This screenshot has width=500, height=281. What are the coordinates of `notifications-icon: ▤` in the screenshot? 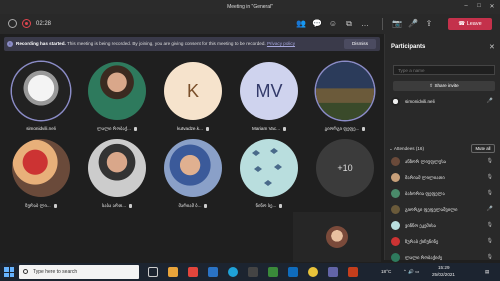 It's located at (487, 272).